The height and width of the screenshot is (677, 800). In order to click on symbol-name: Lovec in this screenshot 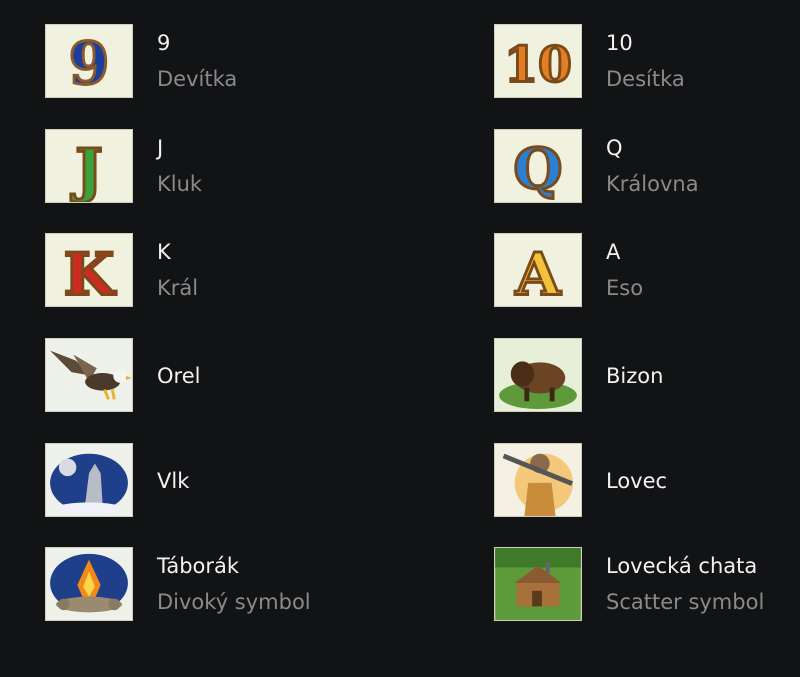, I will do `click(637, 481)`.